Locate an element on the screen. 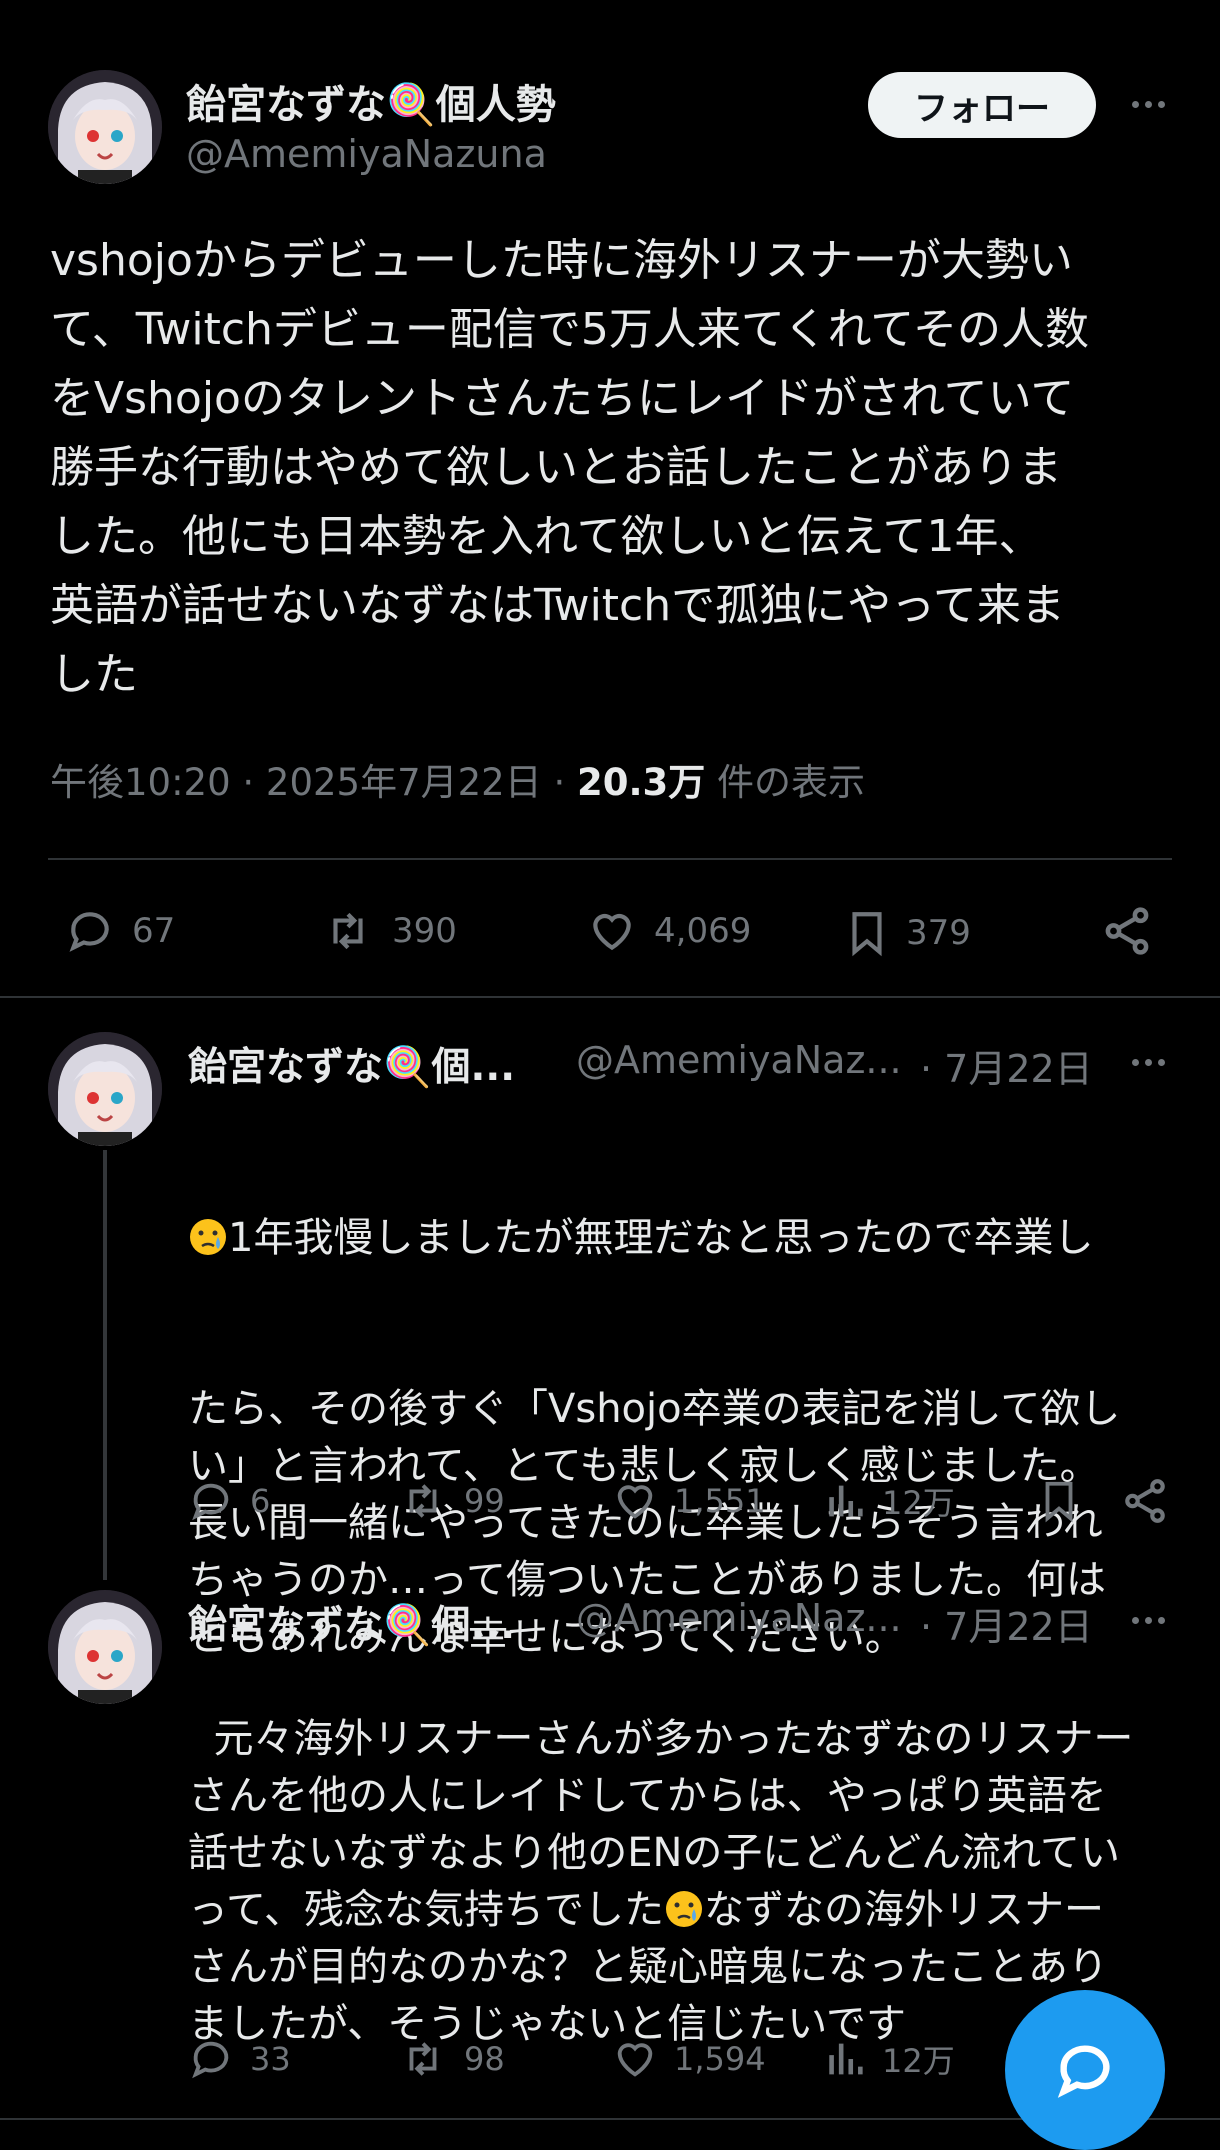 Image resolution: width=1220 pixels, height=2150 pixels. reply-count: 6 is located at coordinates (260, 1501).